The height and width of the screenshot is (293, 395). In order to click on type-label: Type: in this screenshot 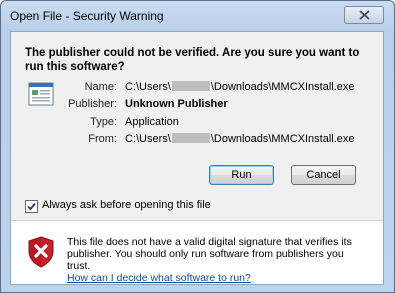, I will do `click(103, 122)`.